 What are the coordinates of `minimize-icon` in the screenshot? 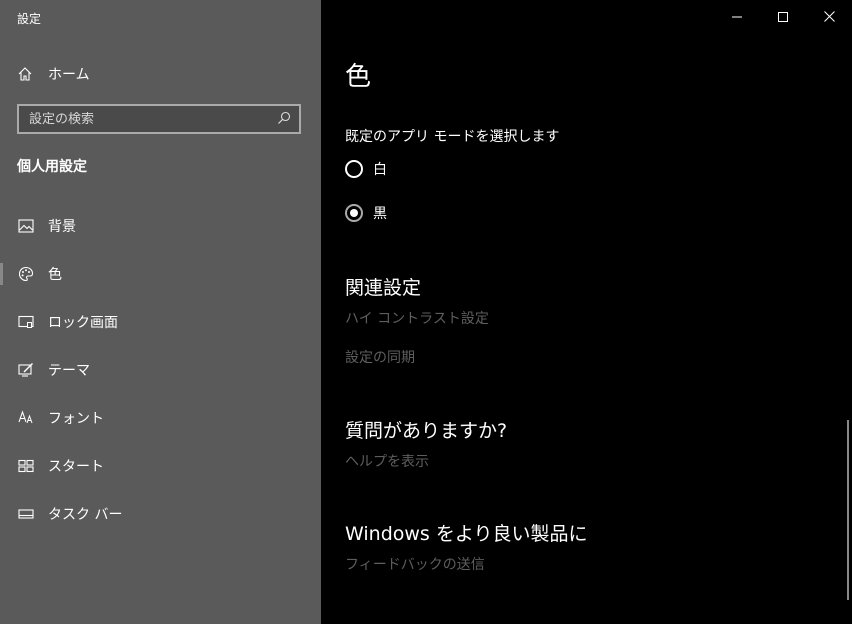 It's located at (737, 16).